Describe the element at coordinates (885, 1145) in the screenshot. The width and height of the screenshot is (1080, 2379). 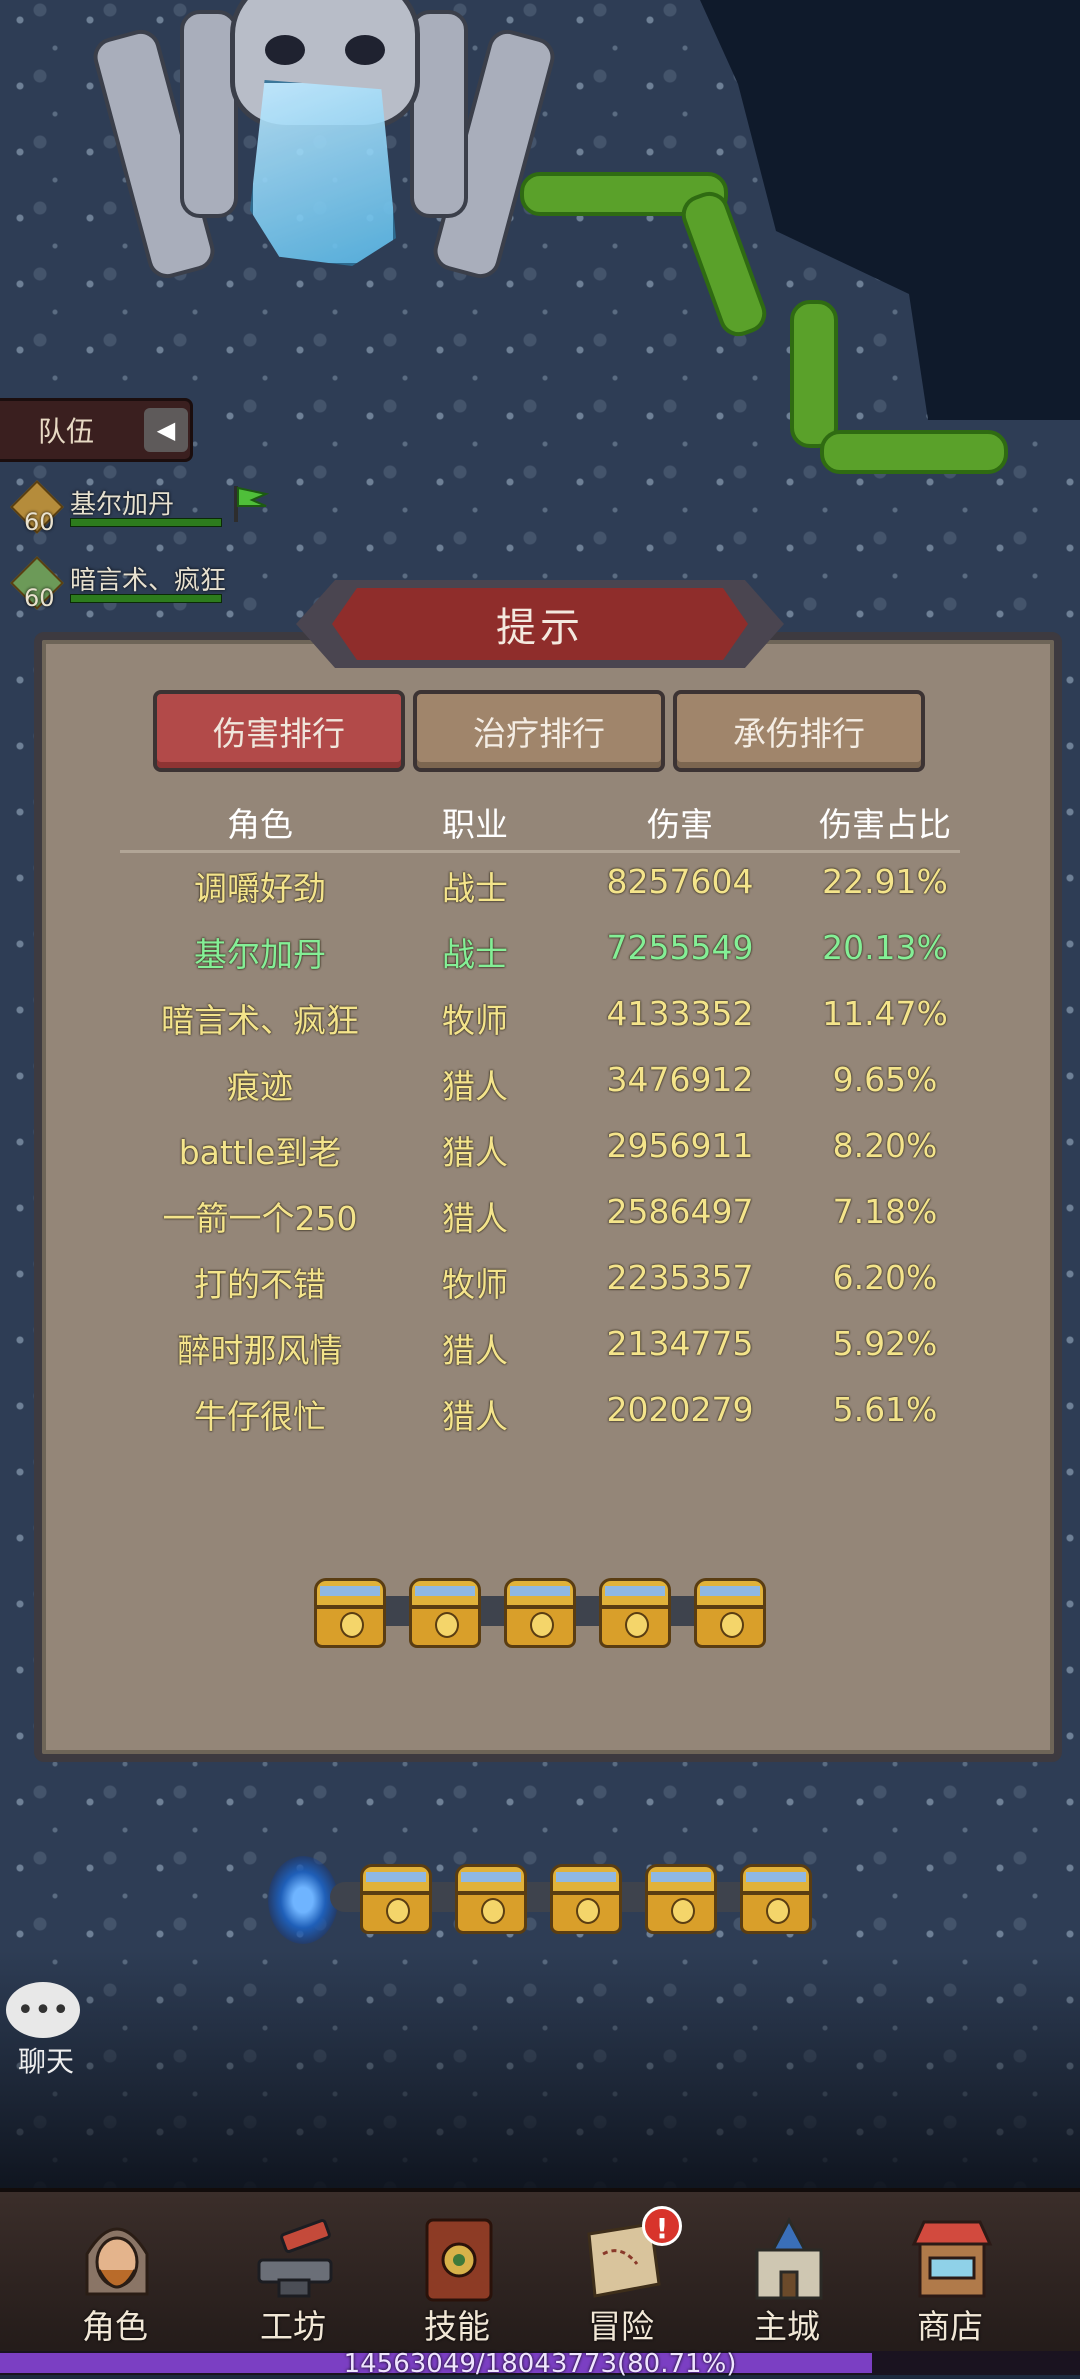
I see `row-share: 8.20%` at that location.